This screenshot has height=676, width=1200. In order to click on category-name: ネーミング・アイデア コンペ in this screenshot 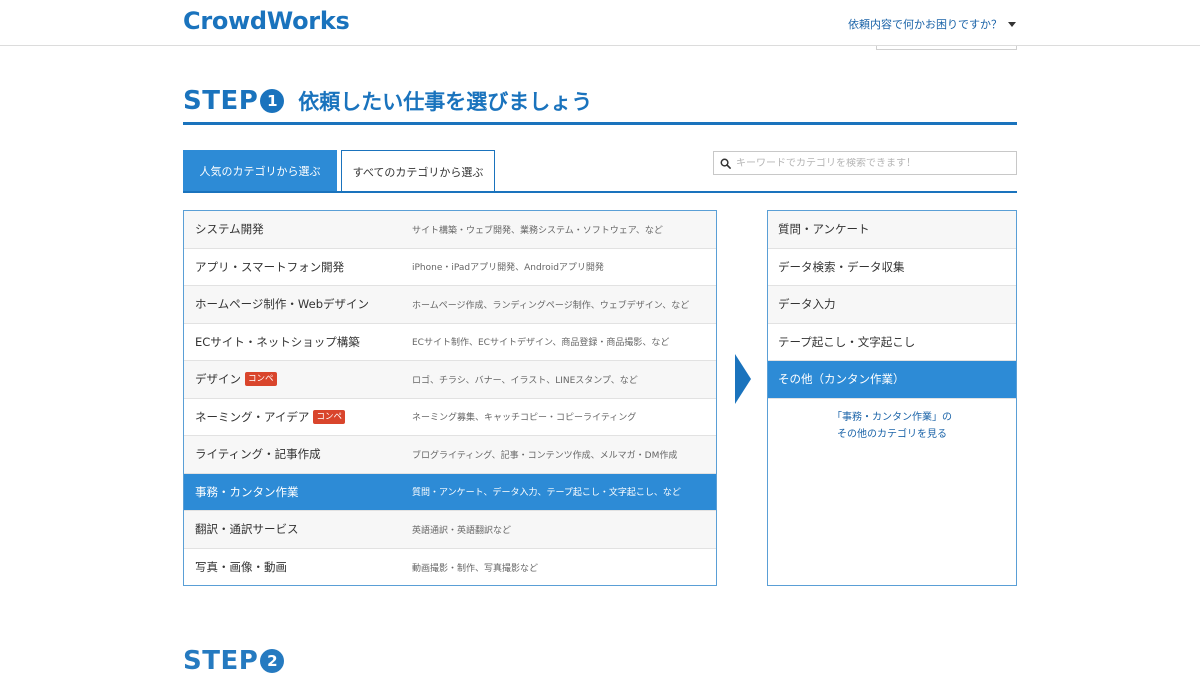, I will do `click(298, 417)`.